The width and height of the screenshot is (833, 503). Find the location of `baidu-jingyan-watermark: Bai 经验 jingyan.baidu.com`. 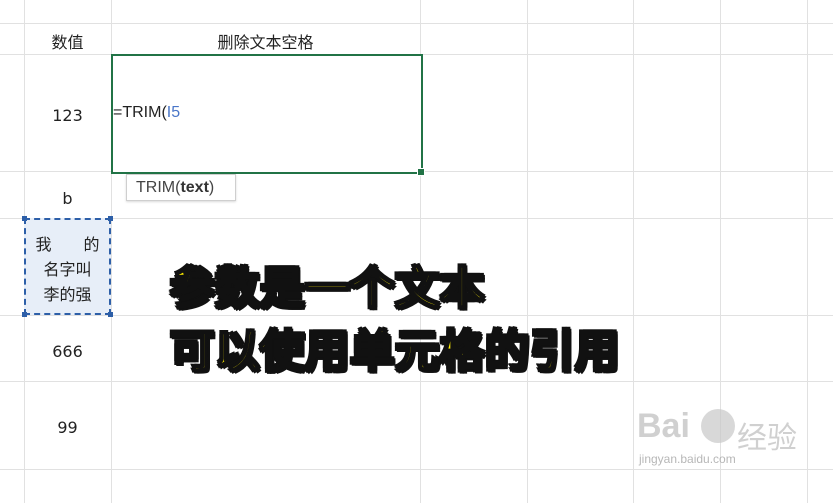

baidu-jingyan-watermark: Bai 经验 jingyan.baidu.com is located at coordinates (717, 442).